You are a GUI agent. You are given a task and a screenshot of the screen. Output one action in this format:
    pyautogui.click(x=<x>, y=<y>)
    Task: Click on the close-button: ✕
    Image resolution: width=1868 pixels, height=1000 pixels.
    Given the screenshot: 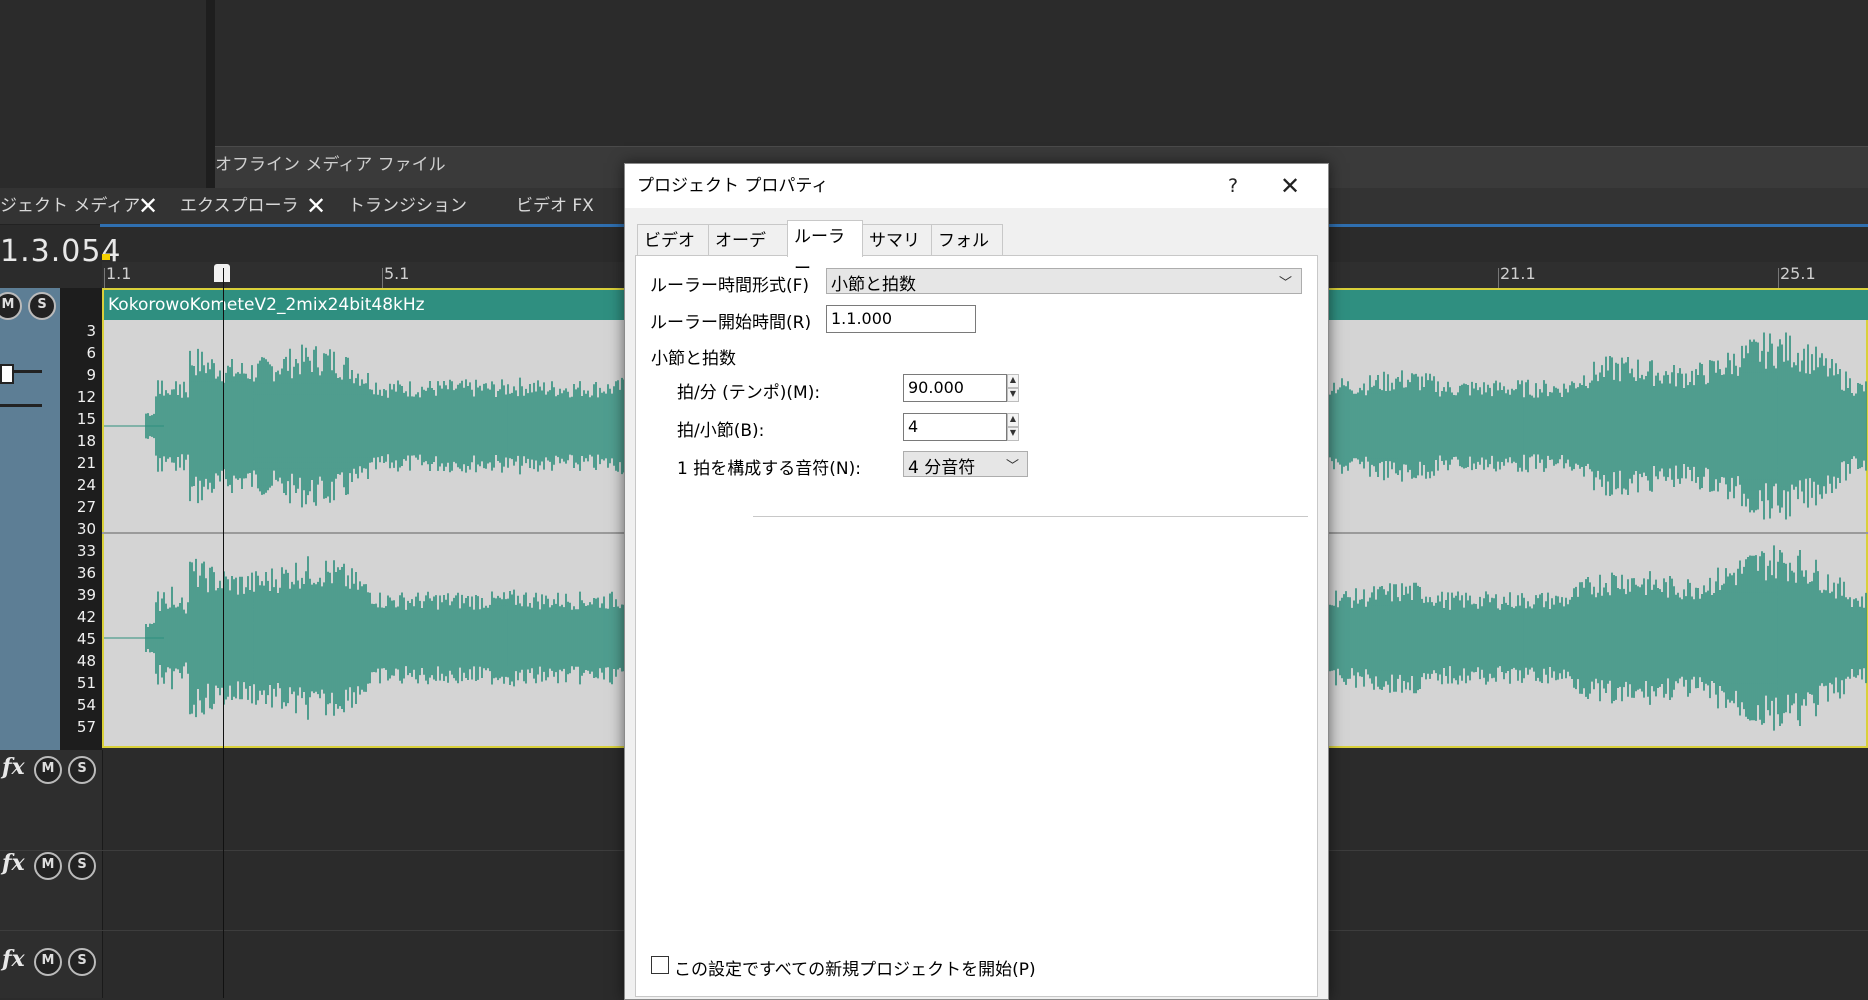 What is the action you would take?
    pyautogui.click(x=1290, y=186)
    